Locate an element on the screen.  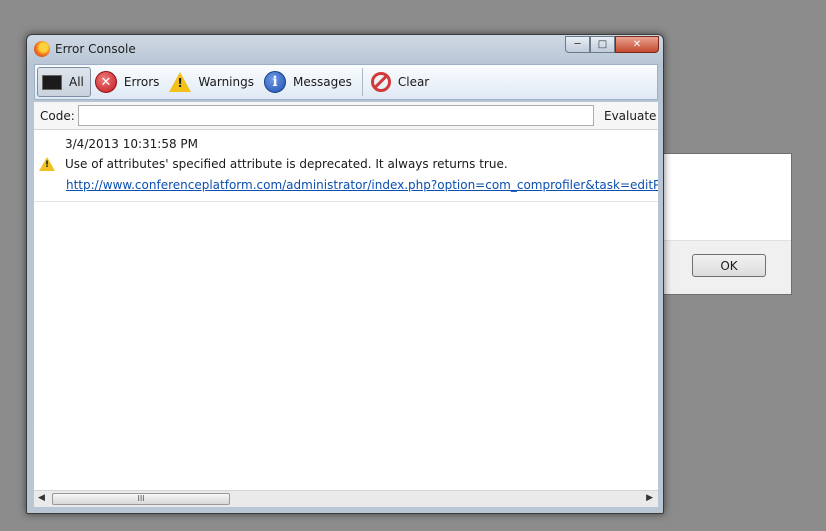
minimize-icon: ─ is located at coordinates (577, 44).